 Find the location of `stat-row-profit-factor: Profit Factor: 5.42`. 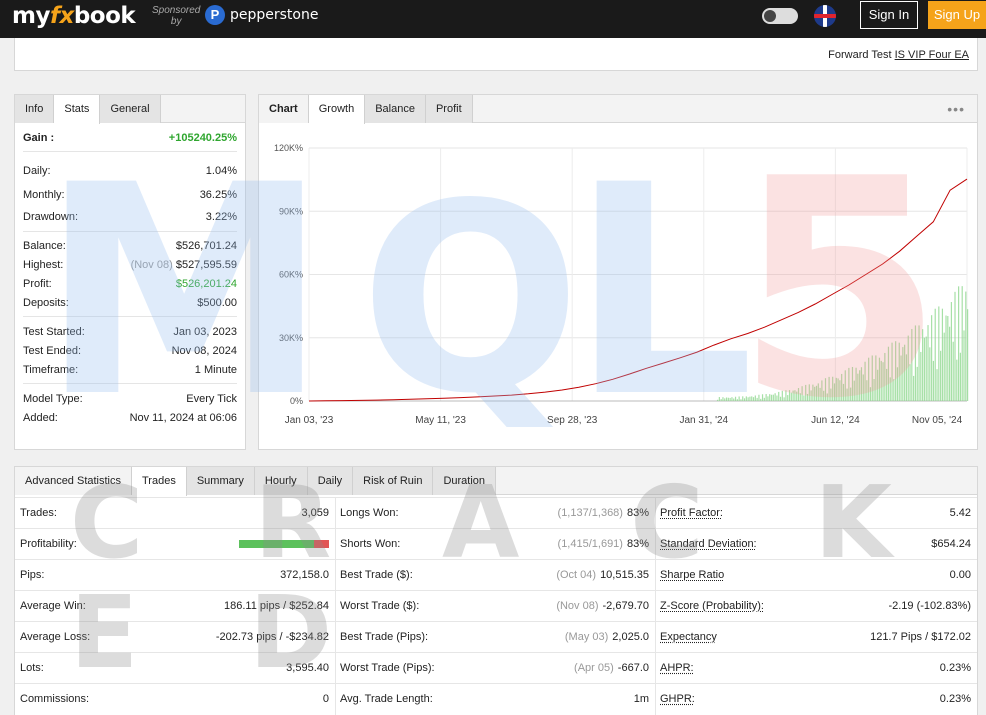

stat-row-profit-factor: Profit Factor: 5.42 is located at coordinates (816, 512).